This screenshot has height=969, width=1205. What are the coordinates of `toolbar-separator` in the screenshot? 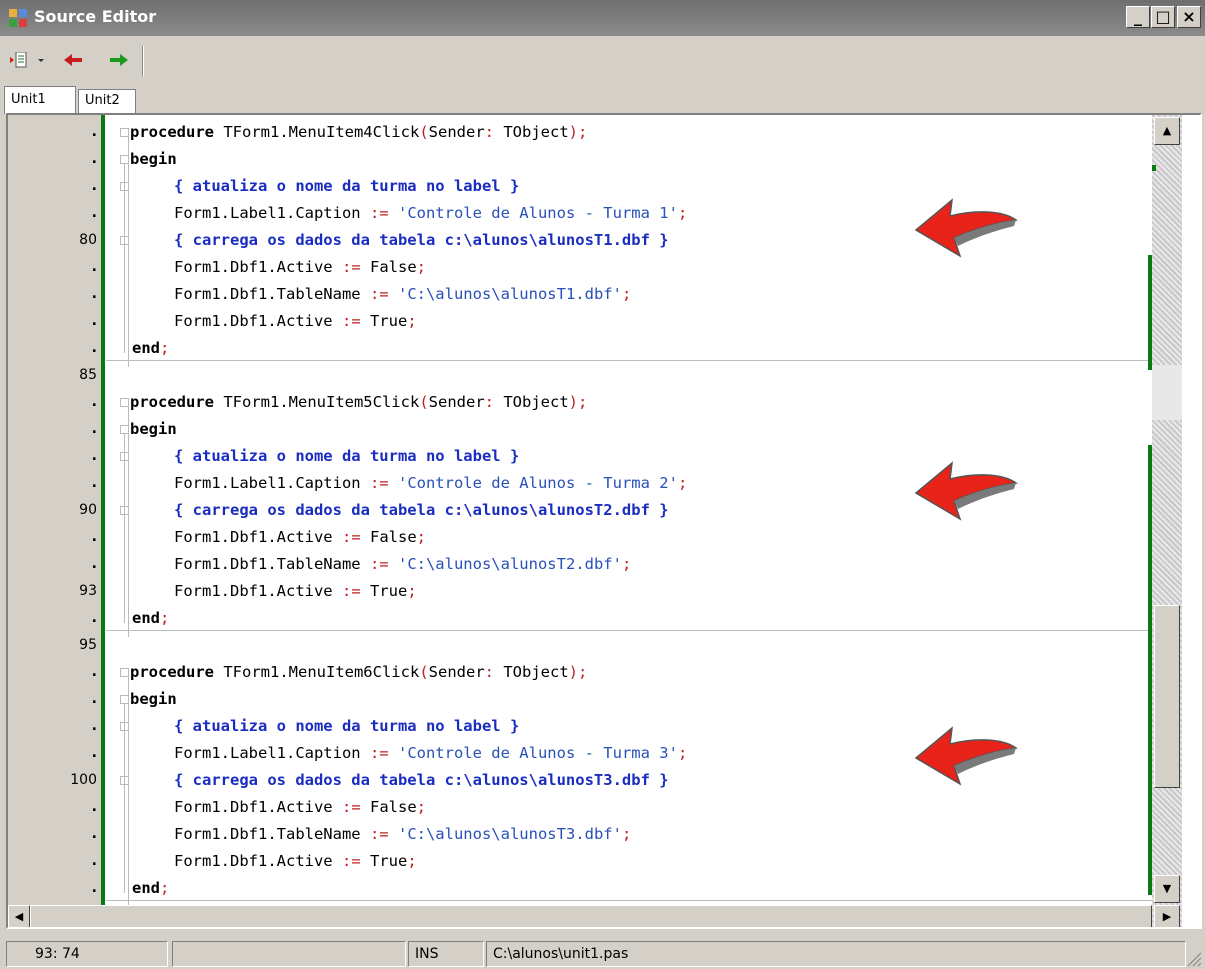 It's located at (143, 61).